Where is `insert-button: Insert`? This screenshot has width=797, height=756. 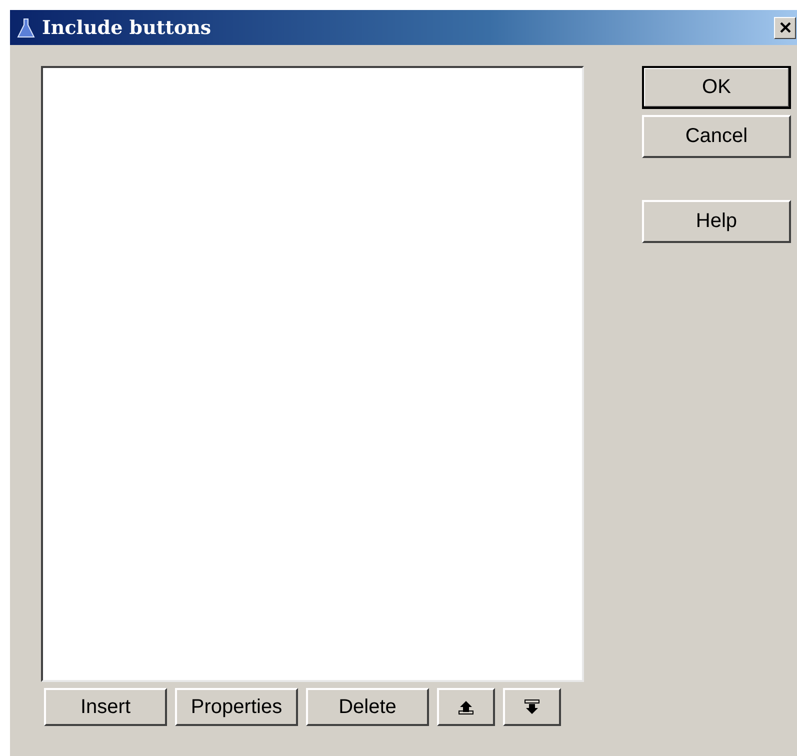 insert-button: Insert is located at coordinates (105, 707).